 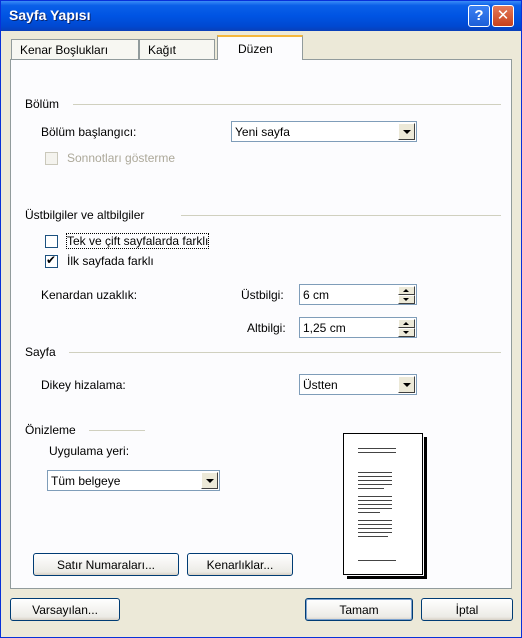 What do you see at coordinates (316, 295) in the screenshot?
I see `header-distance-value: 6 cm` at bounding box center [316, 295].